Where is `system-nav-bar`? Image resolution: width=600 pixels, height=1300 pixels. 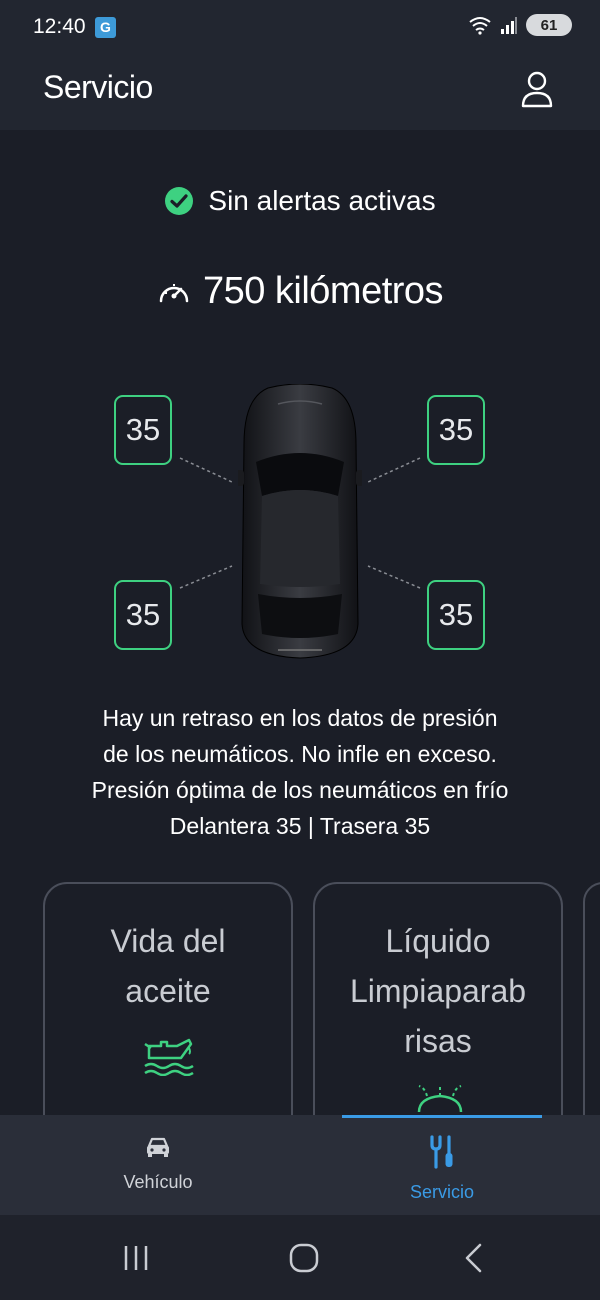
system-nav-bar is located at coordinates (300, 1257).